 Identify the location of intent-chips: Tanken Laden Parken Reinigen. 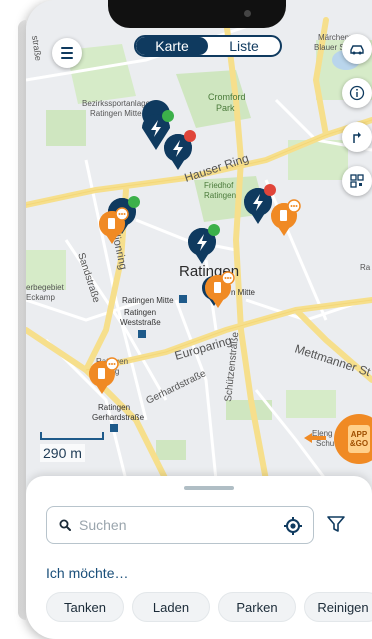
(209, 607).